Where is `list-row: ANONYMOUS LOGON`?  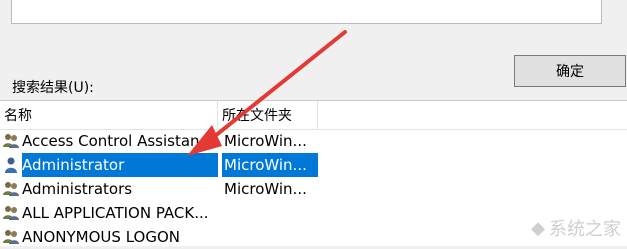 list-row: ANONYMOUS LOGON is located at coordinates (159, 237).